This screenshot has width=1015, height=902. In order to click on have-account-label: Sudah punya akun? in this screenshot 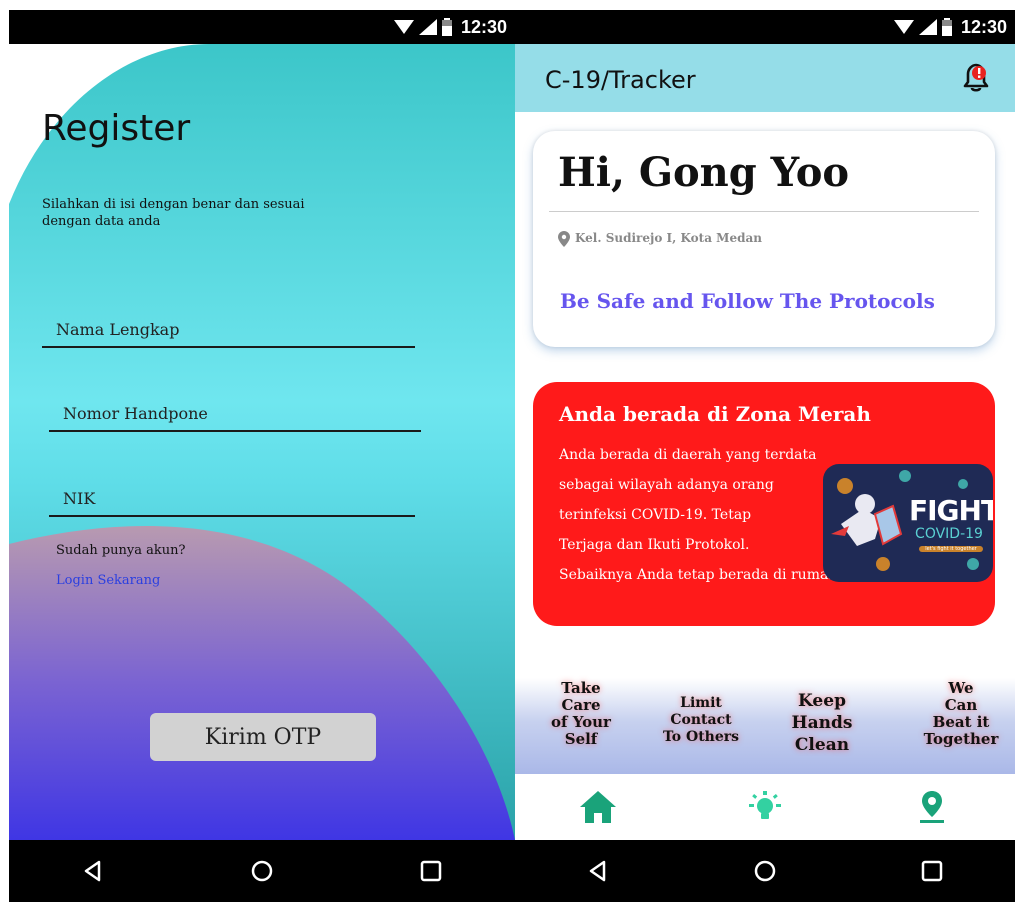, I will do `click(121, 550)`.